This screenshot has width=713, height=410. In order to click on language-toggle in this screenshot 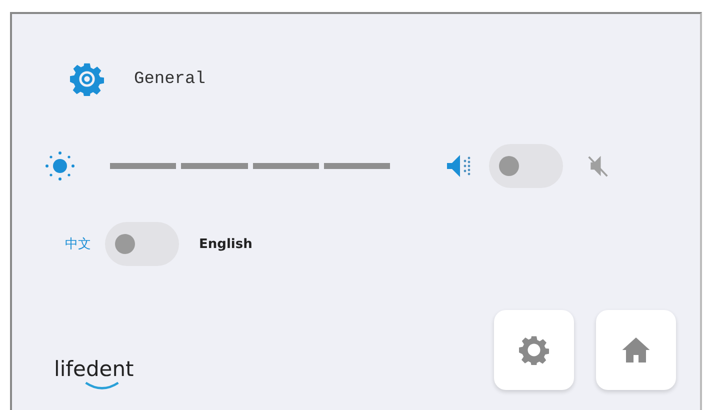, I will do `click(142, 244)`.